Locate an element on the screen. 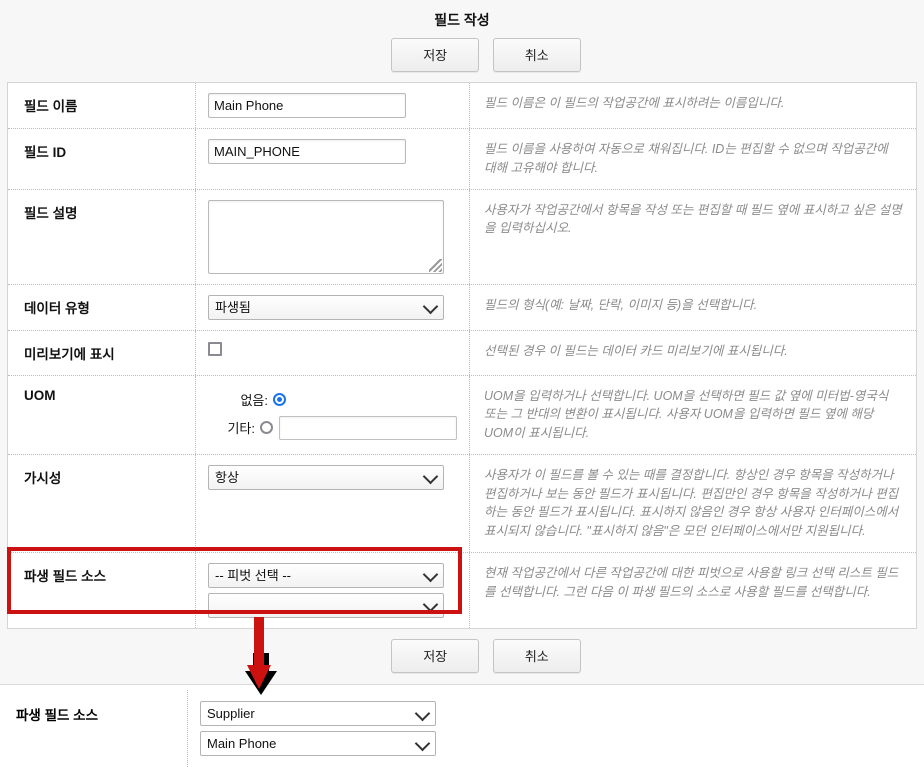 This screenshot has width=924, height=767. uom-none-label: 없음: is located at coordinates (254, 400).